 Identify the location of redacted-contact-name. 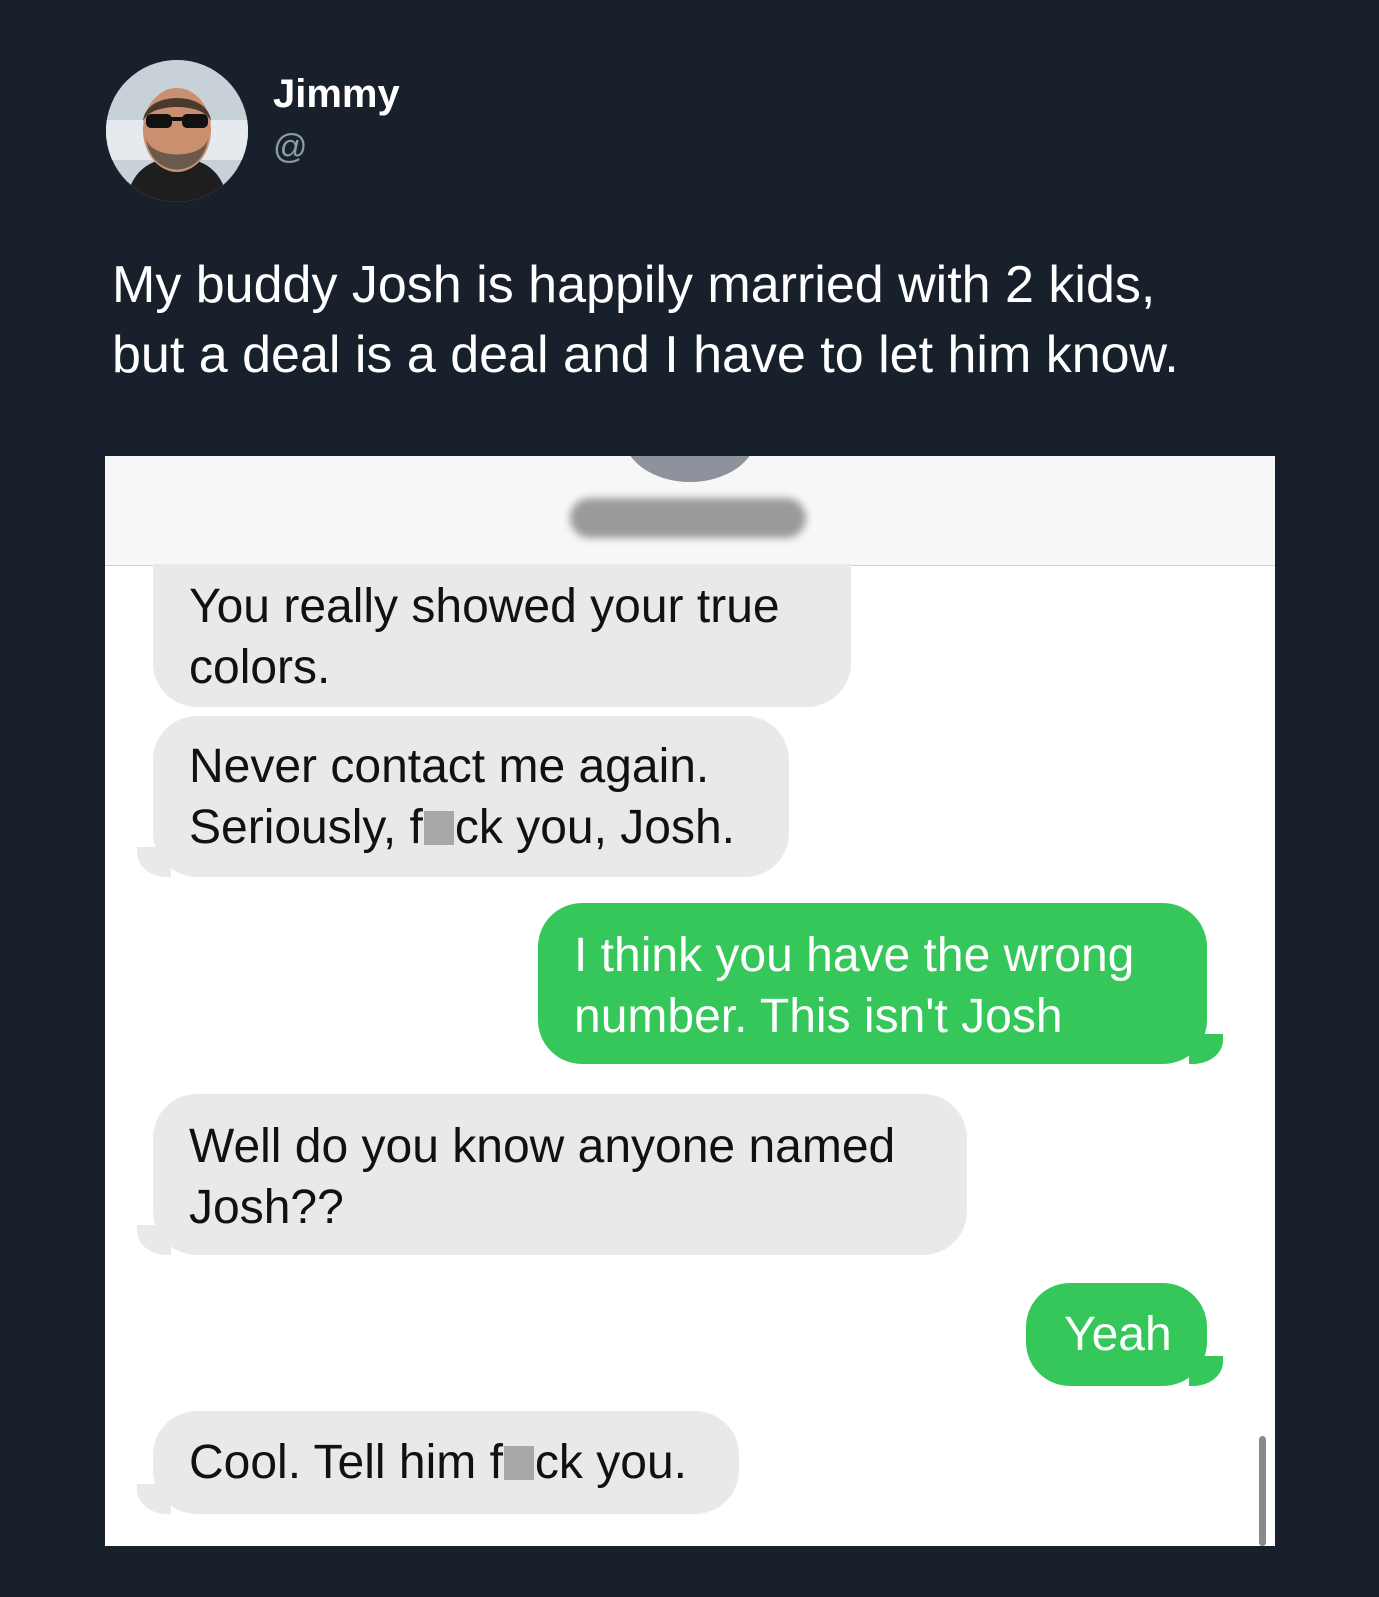
(688, 518).